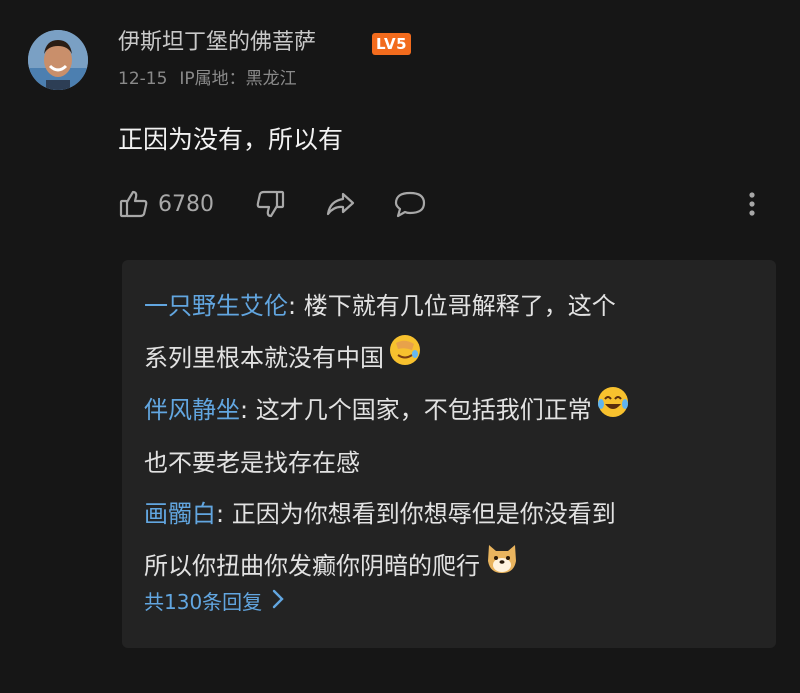 This screenshot has width=800, height=693. Describe the element at coordinates (423, 514) in the screenshot. I see `reply-text: 正因为你想看到你想辱但是你没看到` at that location.